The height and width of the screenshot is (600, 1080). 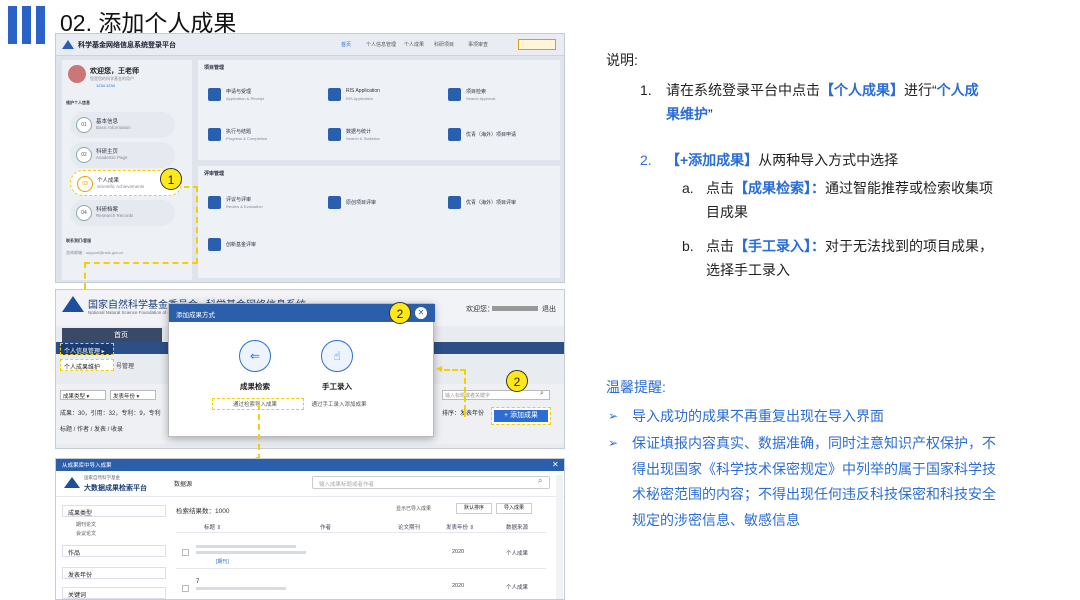 What do you see at coordinates (748, 270) in the screenshot?
I see `step2b-part: 选择手工录入` at bounding box center [748, 270].